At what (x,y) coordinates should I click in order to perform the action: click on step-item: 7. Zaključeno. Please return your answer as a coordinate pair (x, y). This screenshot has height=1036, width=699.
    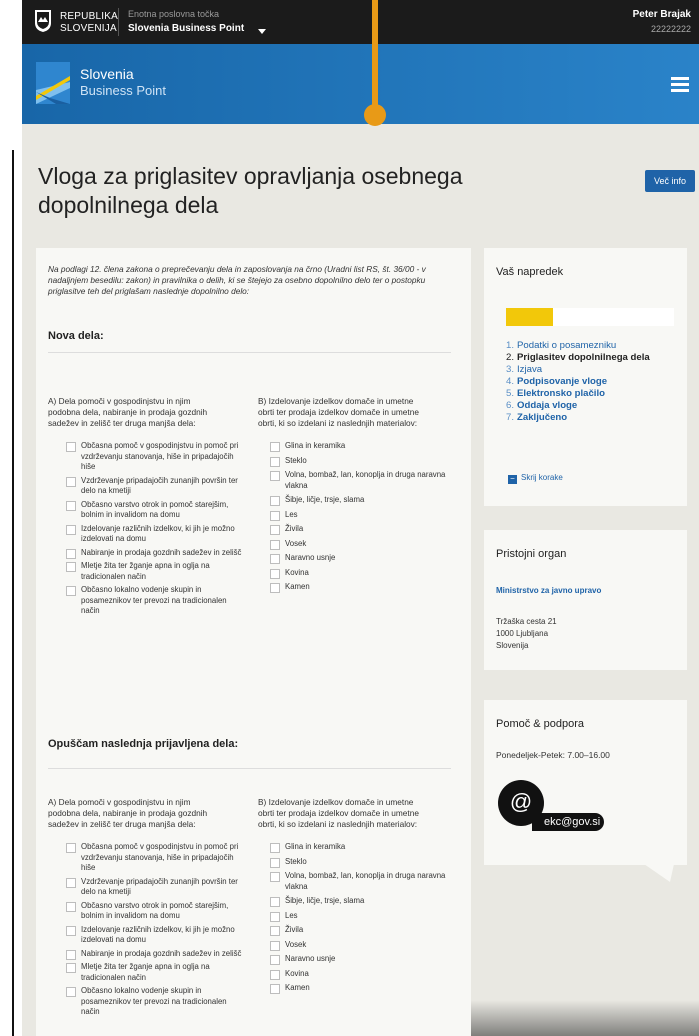
    Looking at the image, I should click on (578, 418).